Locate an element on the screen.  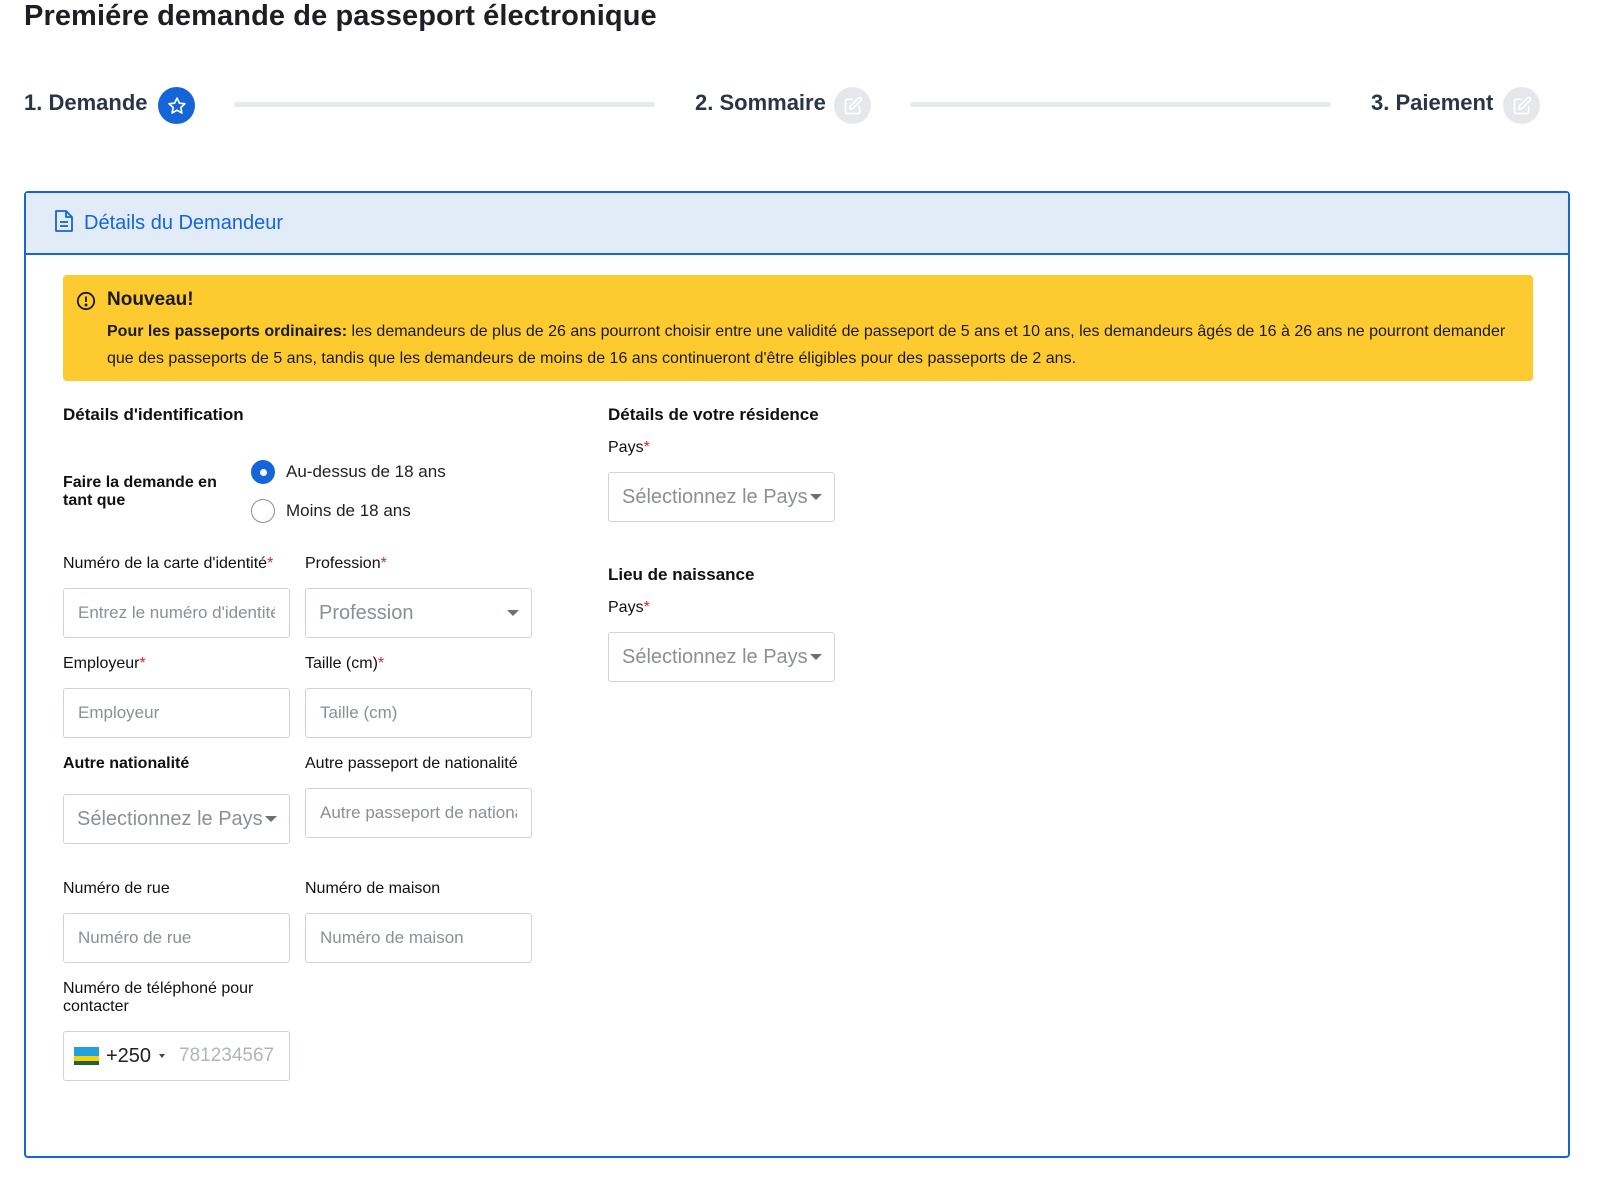
apply-as-label: Faire la demande en tant que is located at coordinates (140, 491).